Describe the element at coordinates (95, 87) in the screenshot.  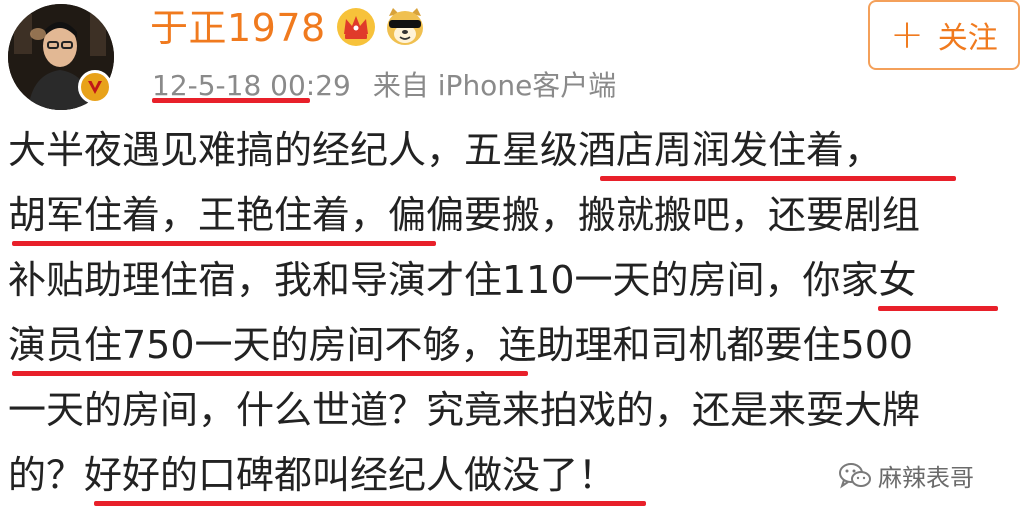
I see `verified-badge-icon` at that location.